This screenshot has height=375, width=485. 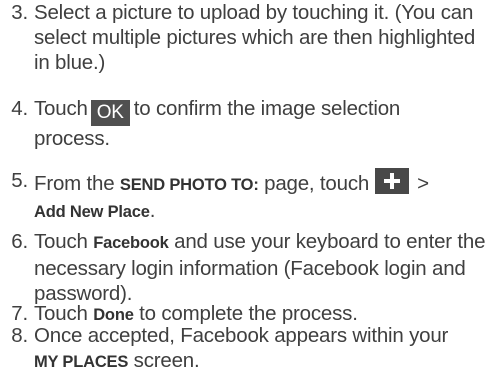 I want to click on step-4-after: to confirm the image selection process., so click(x=217, y=123).